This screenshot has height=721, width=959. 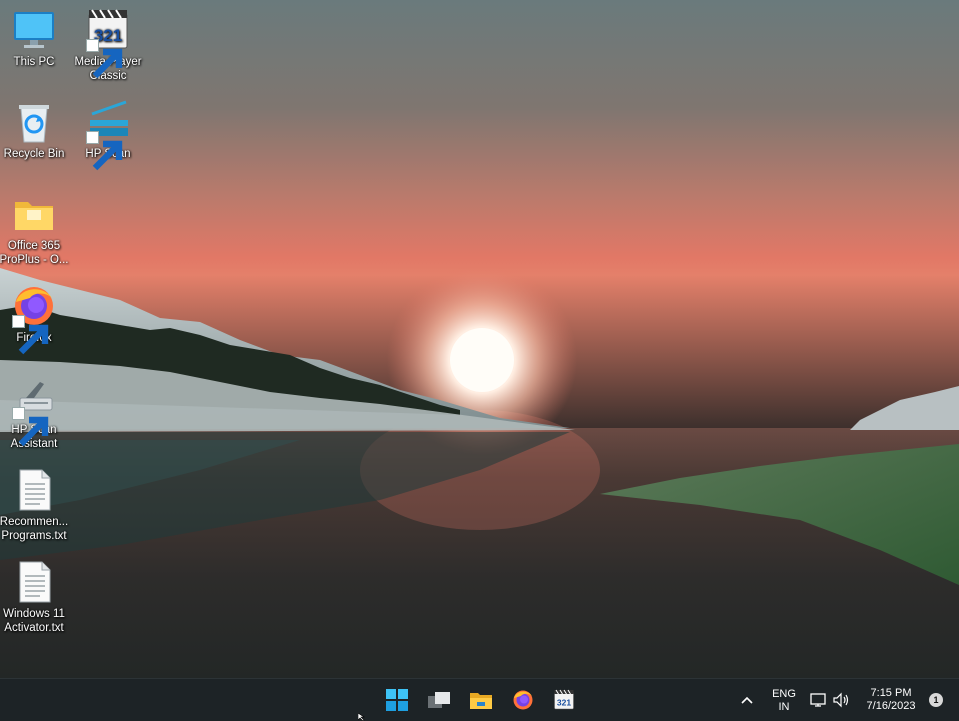 I want to click on recycle-bin-icon, so click(x=34, y=124).